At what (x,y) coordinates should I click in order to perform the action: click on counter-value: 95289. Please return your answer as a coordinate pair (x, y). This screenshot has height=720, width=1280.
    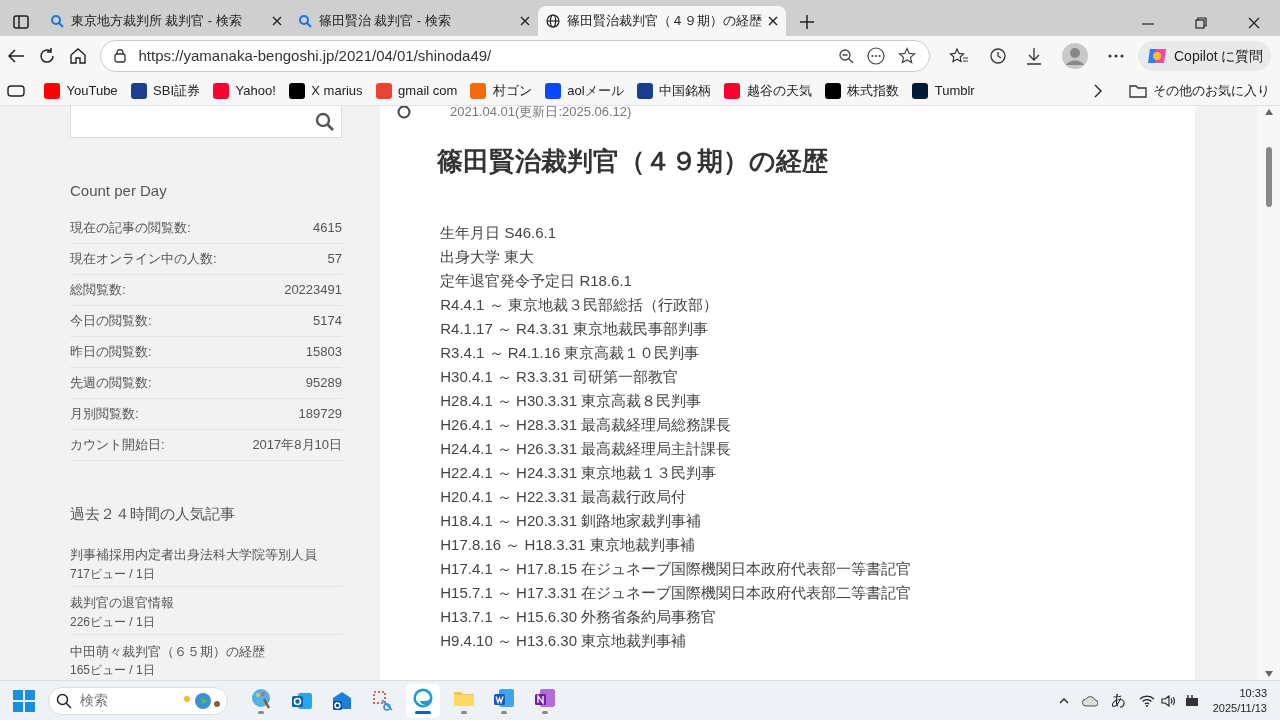
    Looking at the image, I should click on (323, 382).